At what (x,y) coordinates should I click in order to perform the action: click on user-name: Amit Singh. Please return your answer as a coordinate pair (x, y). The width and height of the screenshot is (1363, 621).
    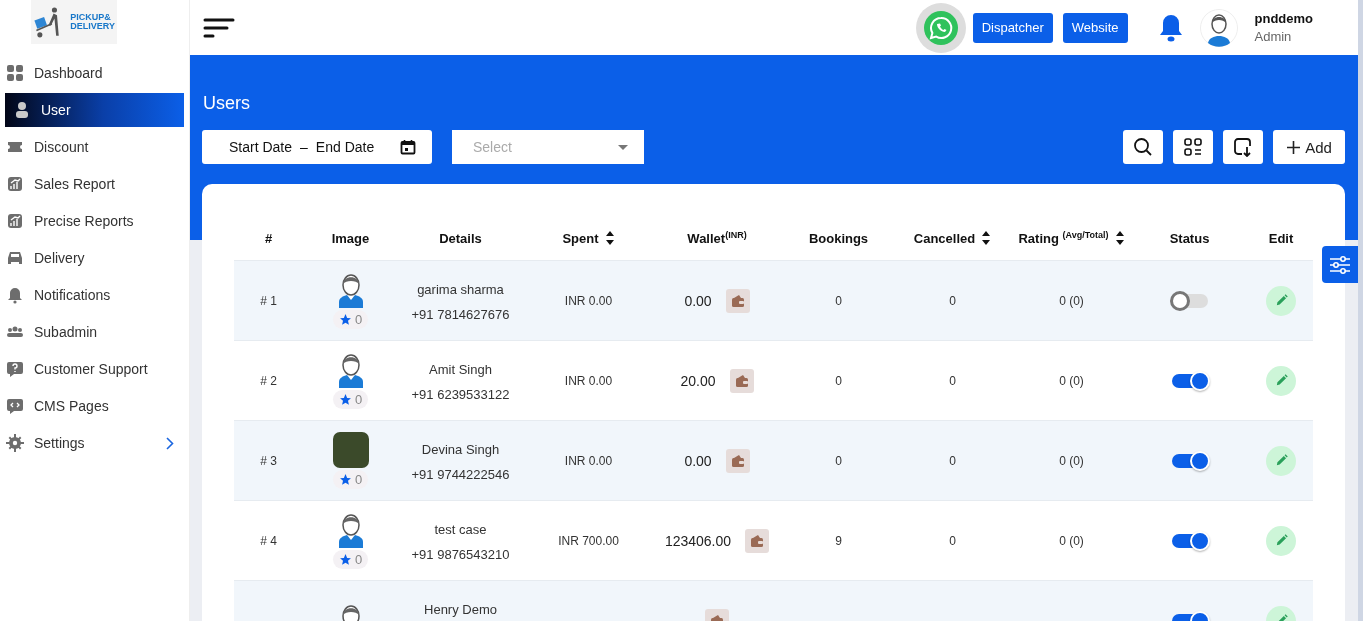
    Looking at the image, I should click on (460, 369).